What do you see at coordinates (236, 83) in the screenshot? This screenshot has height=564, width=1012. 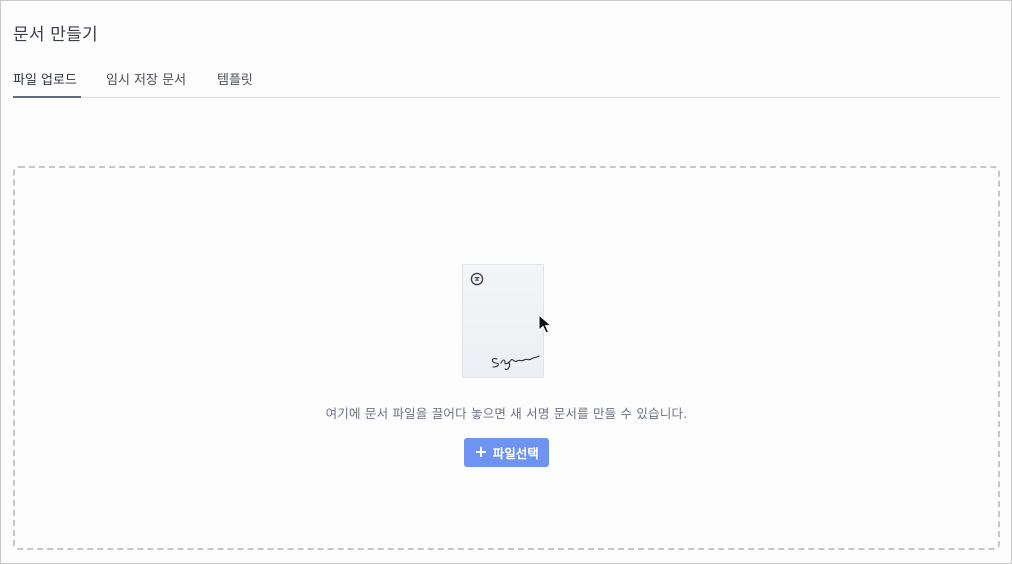 I see `tab-templates: 템플릿` at bounding box center [236, 83].